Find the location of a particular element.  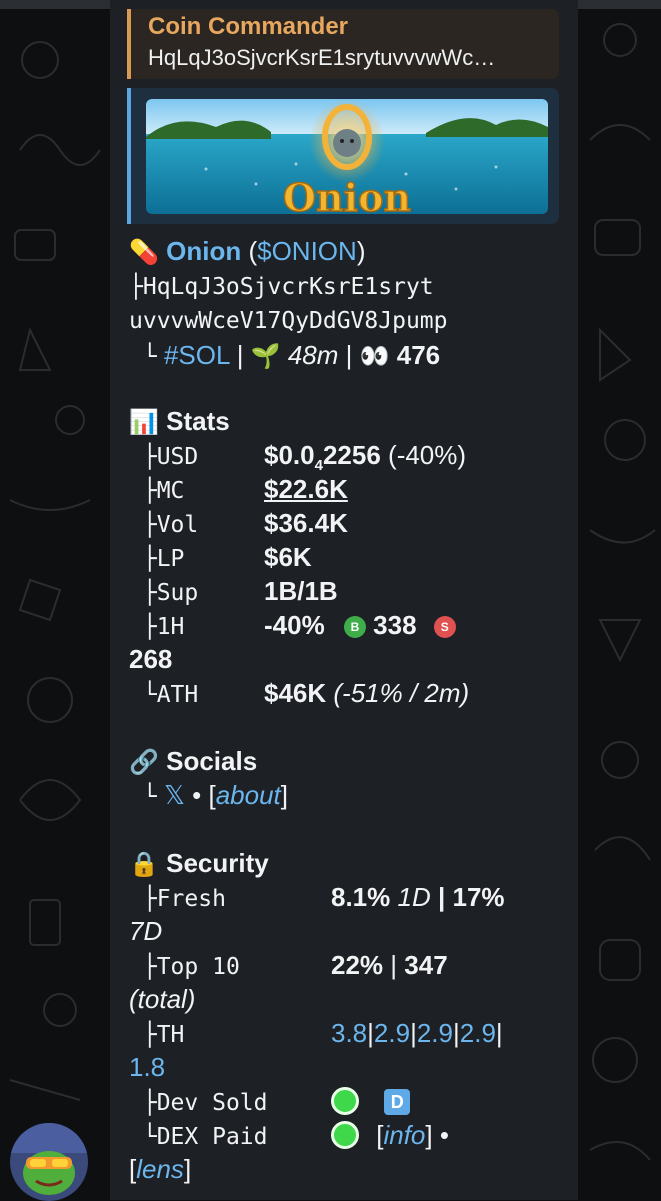

view-count: 476 is located at coordinates (418, 355).